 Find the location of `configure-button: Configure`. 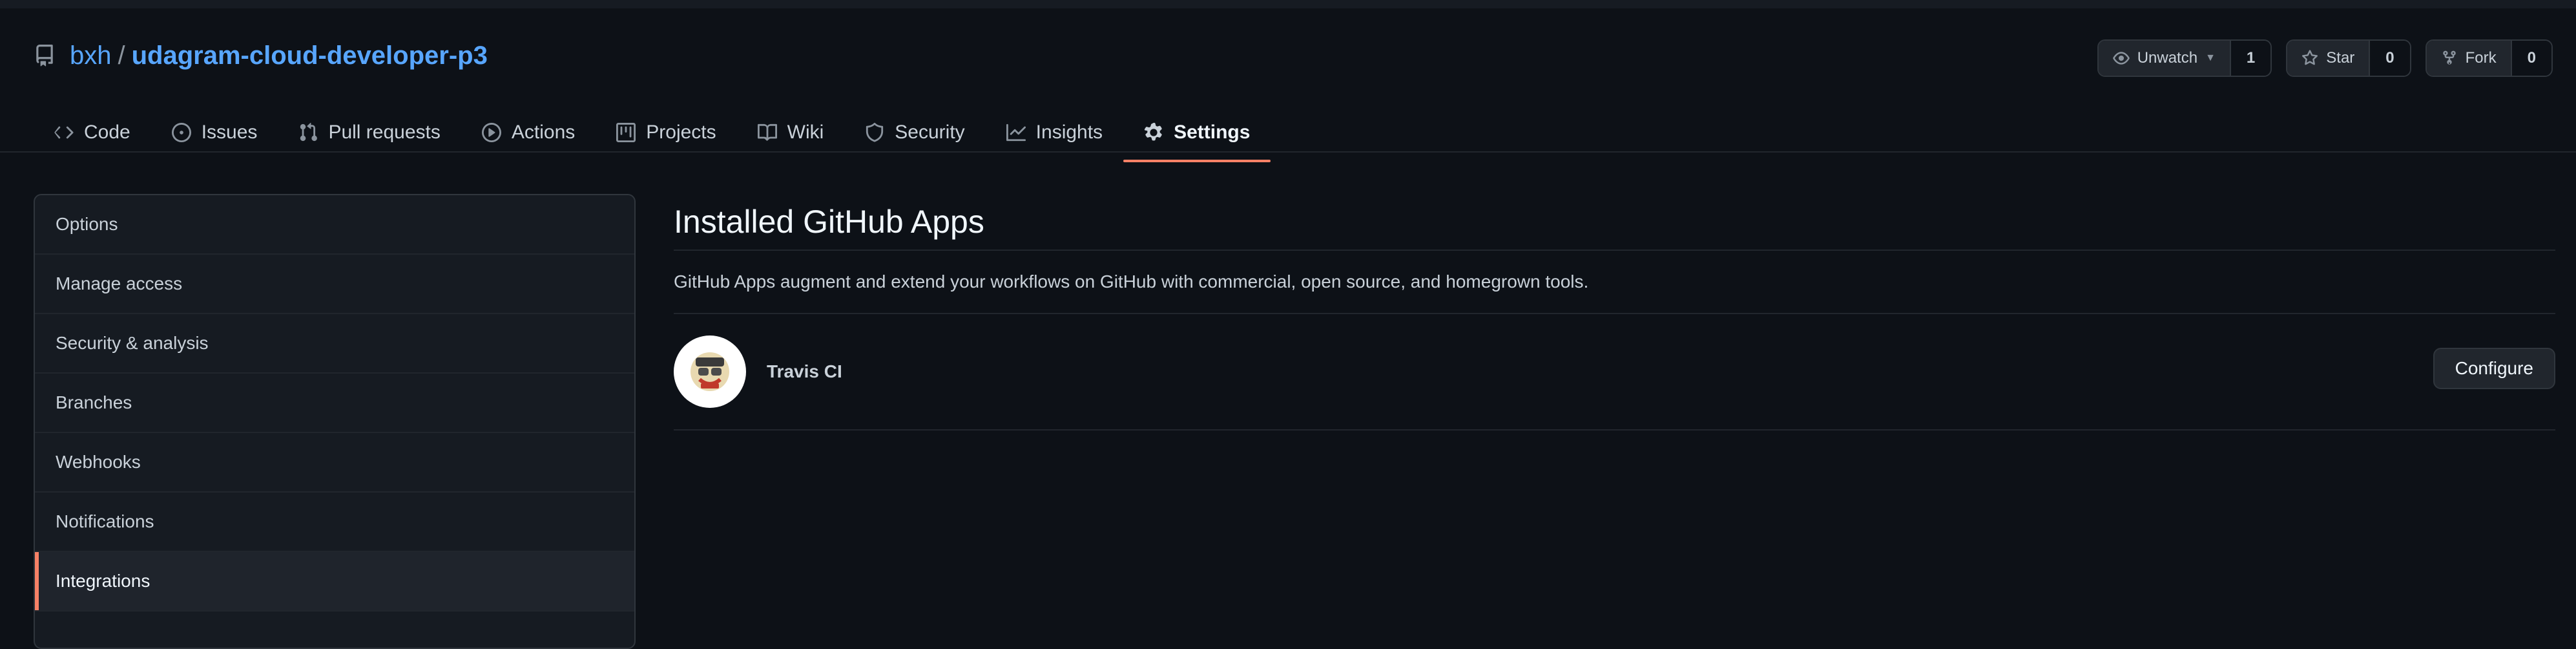

configure-button: Configure is located at coordinates (2494, 368).